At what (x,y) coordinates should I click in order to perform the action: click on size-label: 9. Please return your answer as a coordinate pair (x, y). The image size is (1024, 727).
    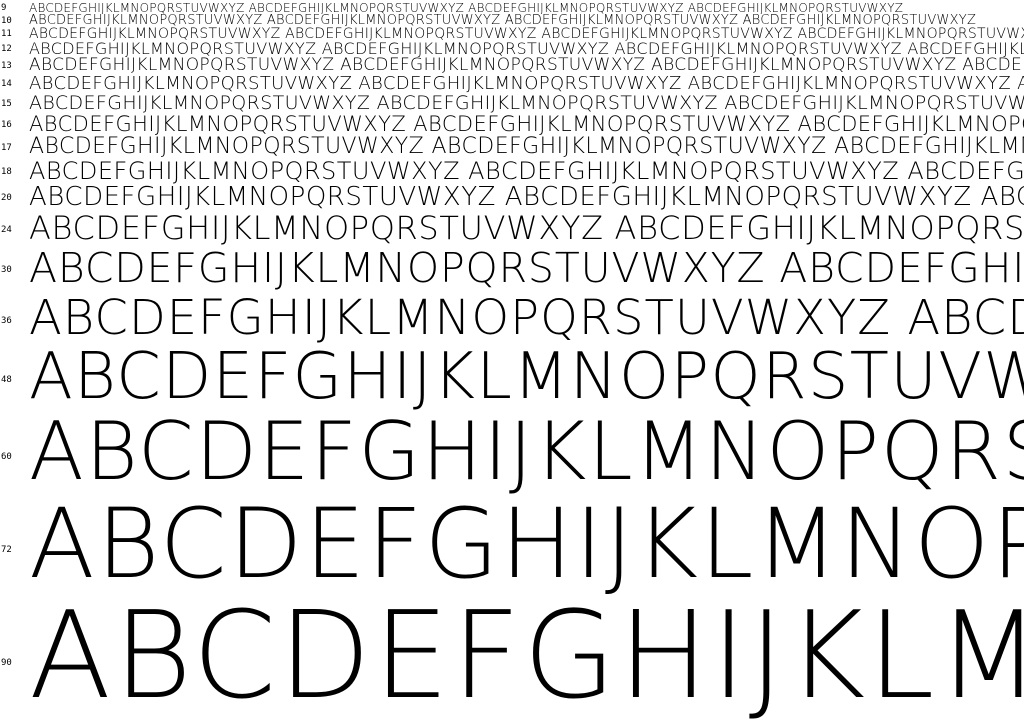
    Looking at the image, I should click on (4, 8).